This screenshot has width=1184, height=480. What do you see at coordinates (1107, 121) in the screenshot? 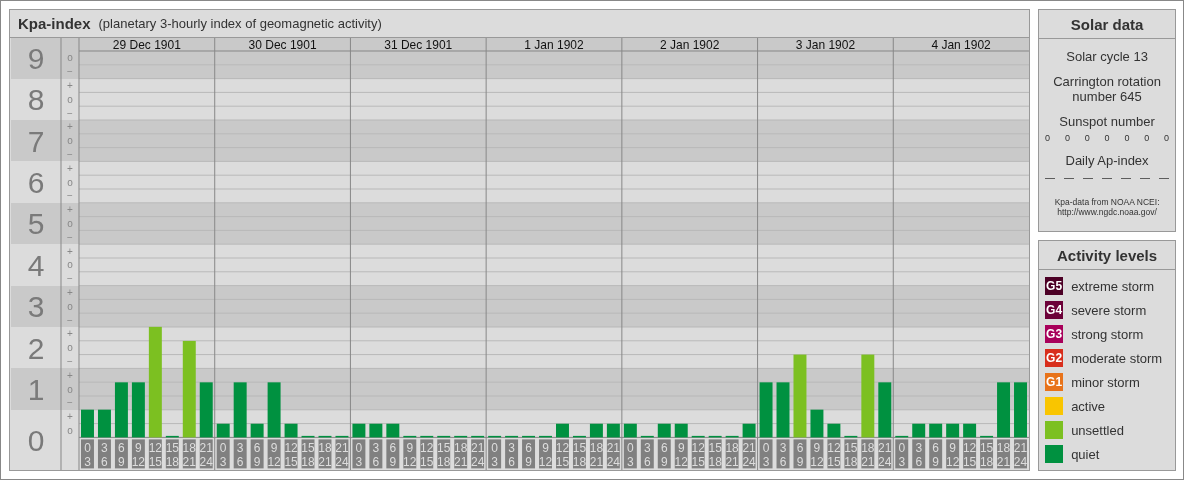
I see `sunspot-label: Sunspot number` at bounding box center [1107, 121].